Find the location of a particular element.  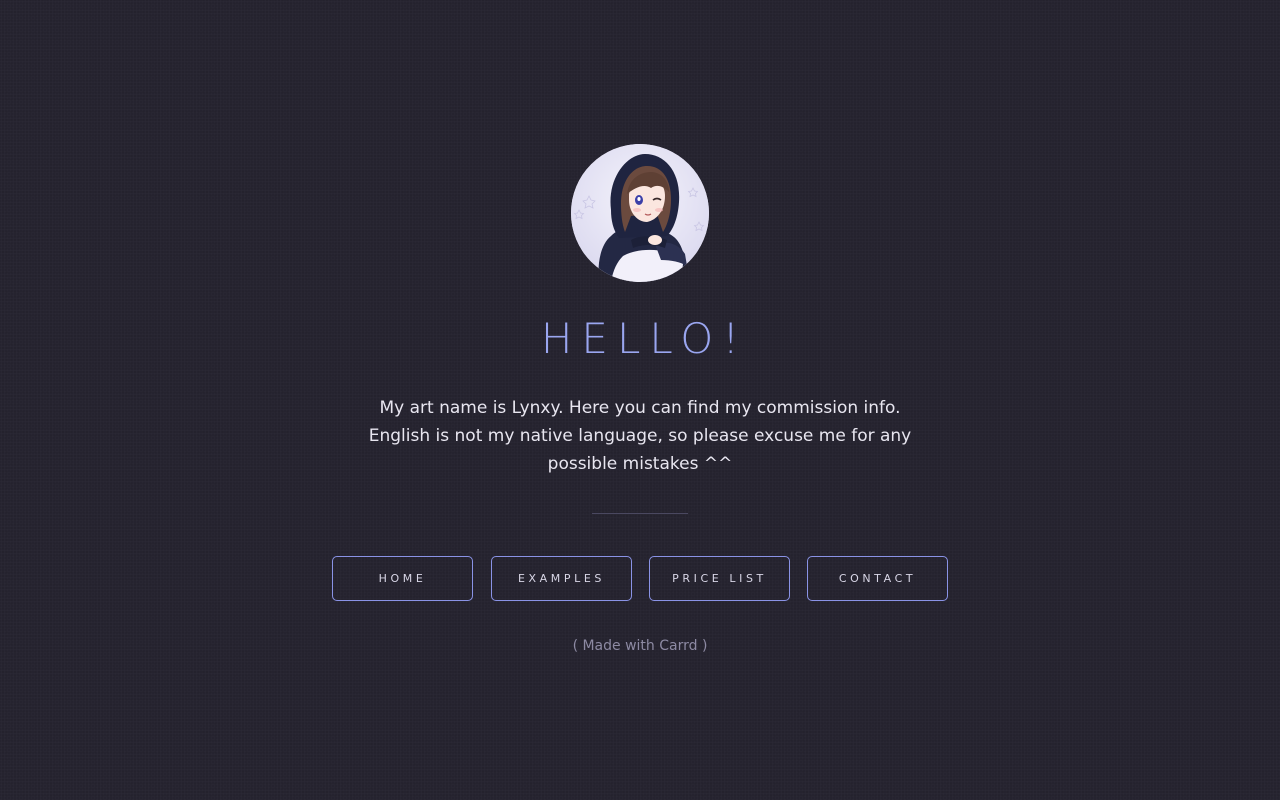

avatar is located at coordinates (640, 213).